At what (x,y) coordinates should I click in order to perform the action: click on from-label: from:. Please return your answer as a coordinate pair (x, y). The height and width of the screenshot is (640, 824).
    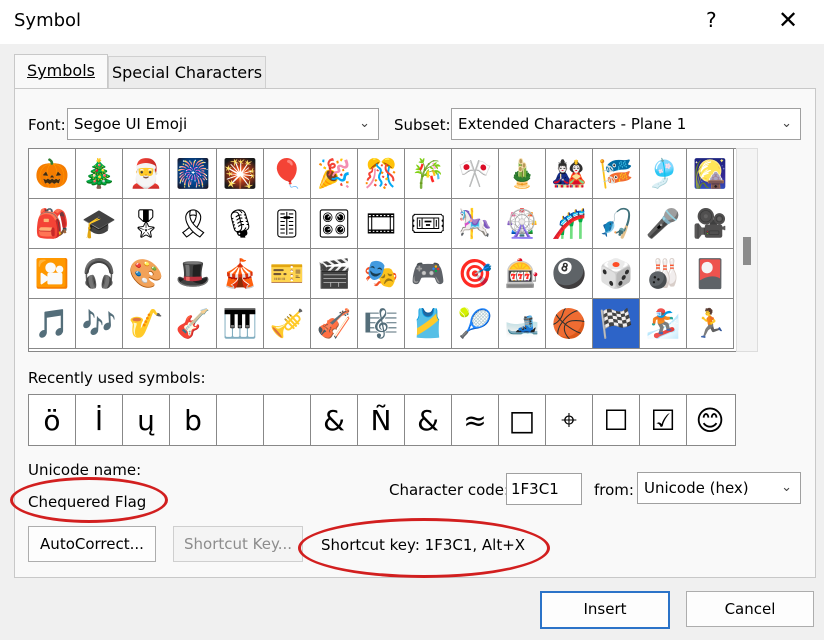
    Looking at the image, I should click on (614, 490).